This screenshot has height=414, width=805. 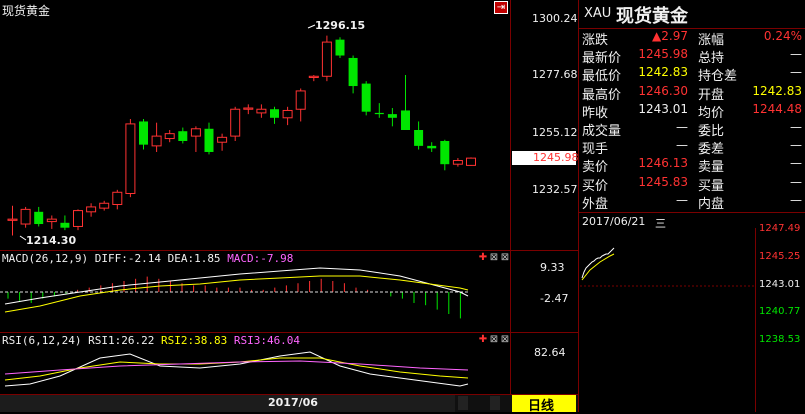 I want to click on quote-value: 1245.83, so click(x=663, y=181).